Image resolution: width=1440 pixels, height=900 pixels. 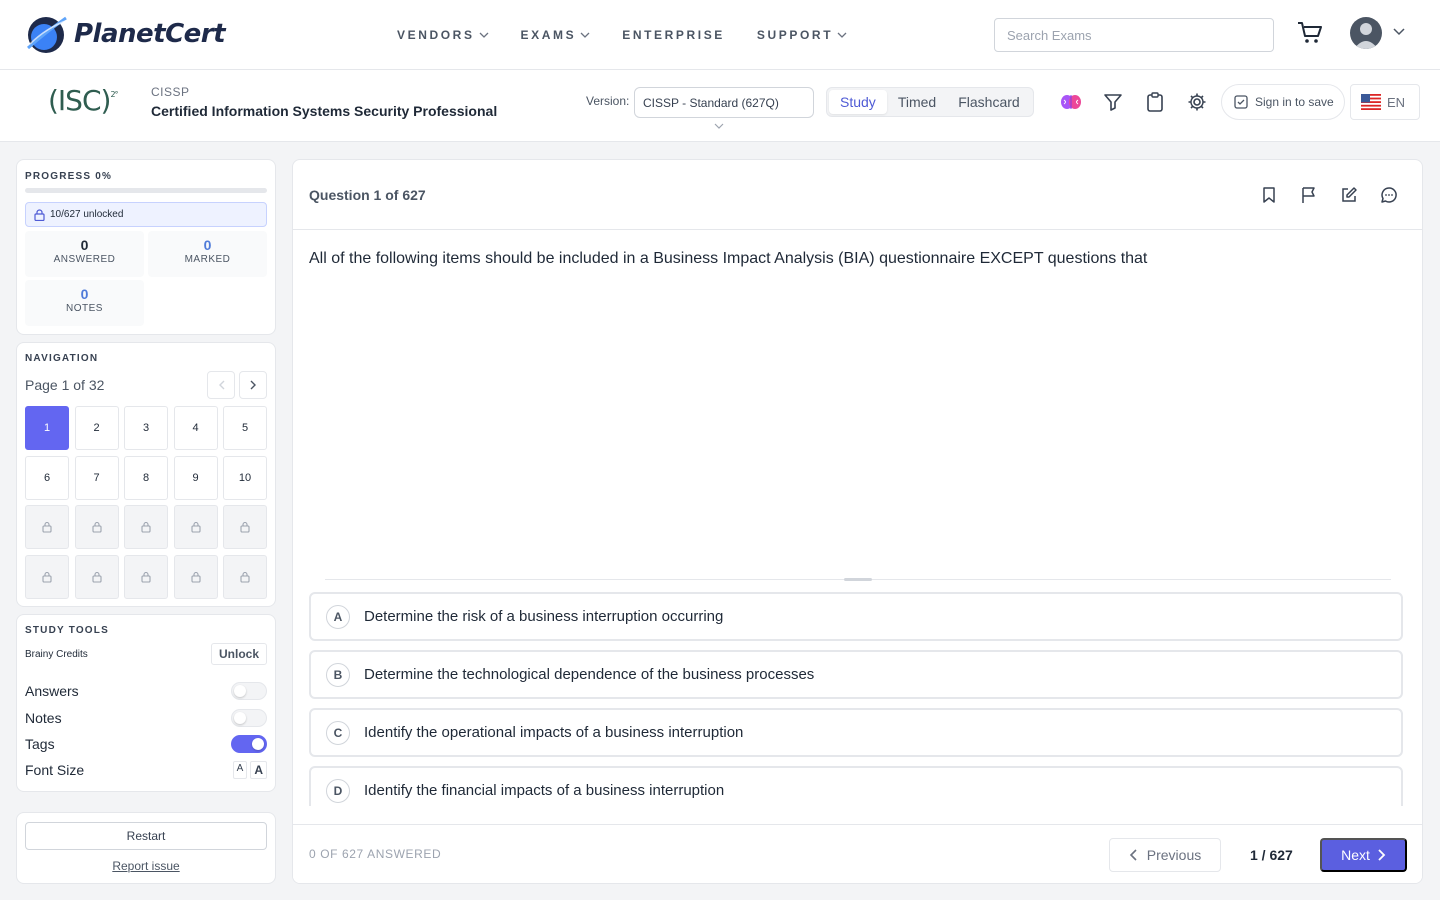 What do you see at coordinates (1165, 855) in the screenshot?
I see `previous-button: Previous` at bounding box center [1165, 855].